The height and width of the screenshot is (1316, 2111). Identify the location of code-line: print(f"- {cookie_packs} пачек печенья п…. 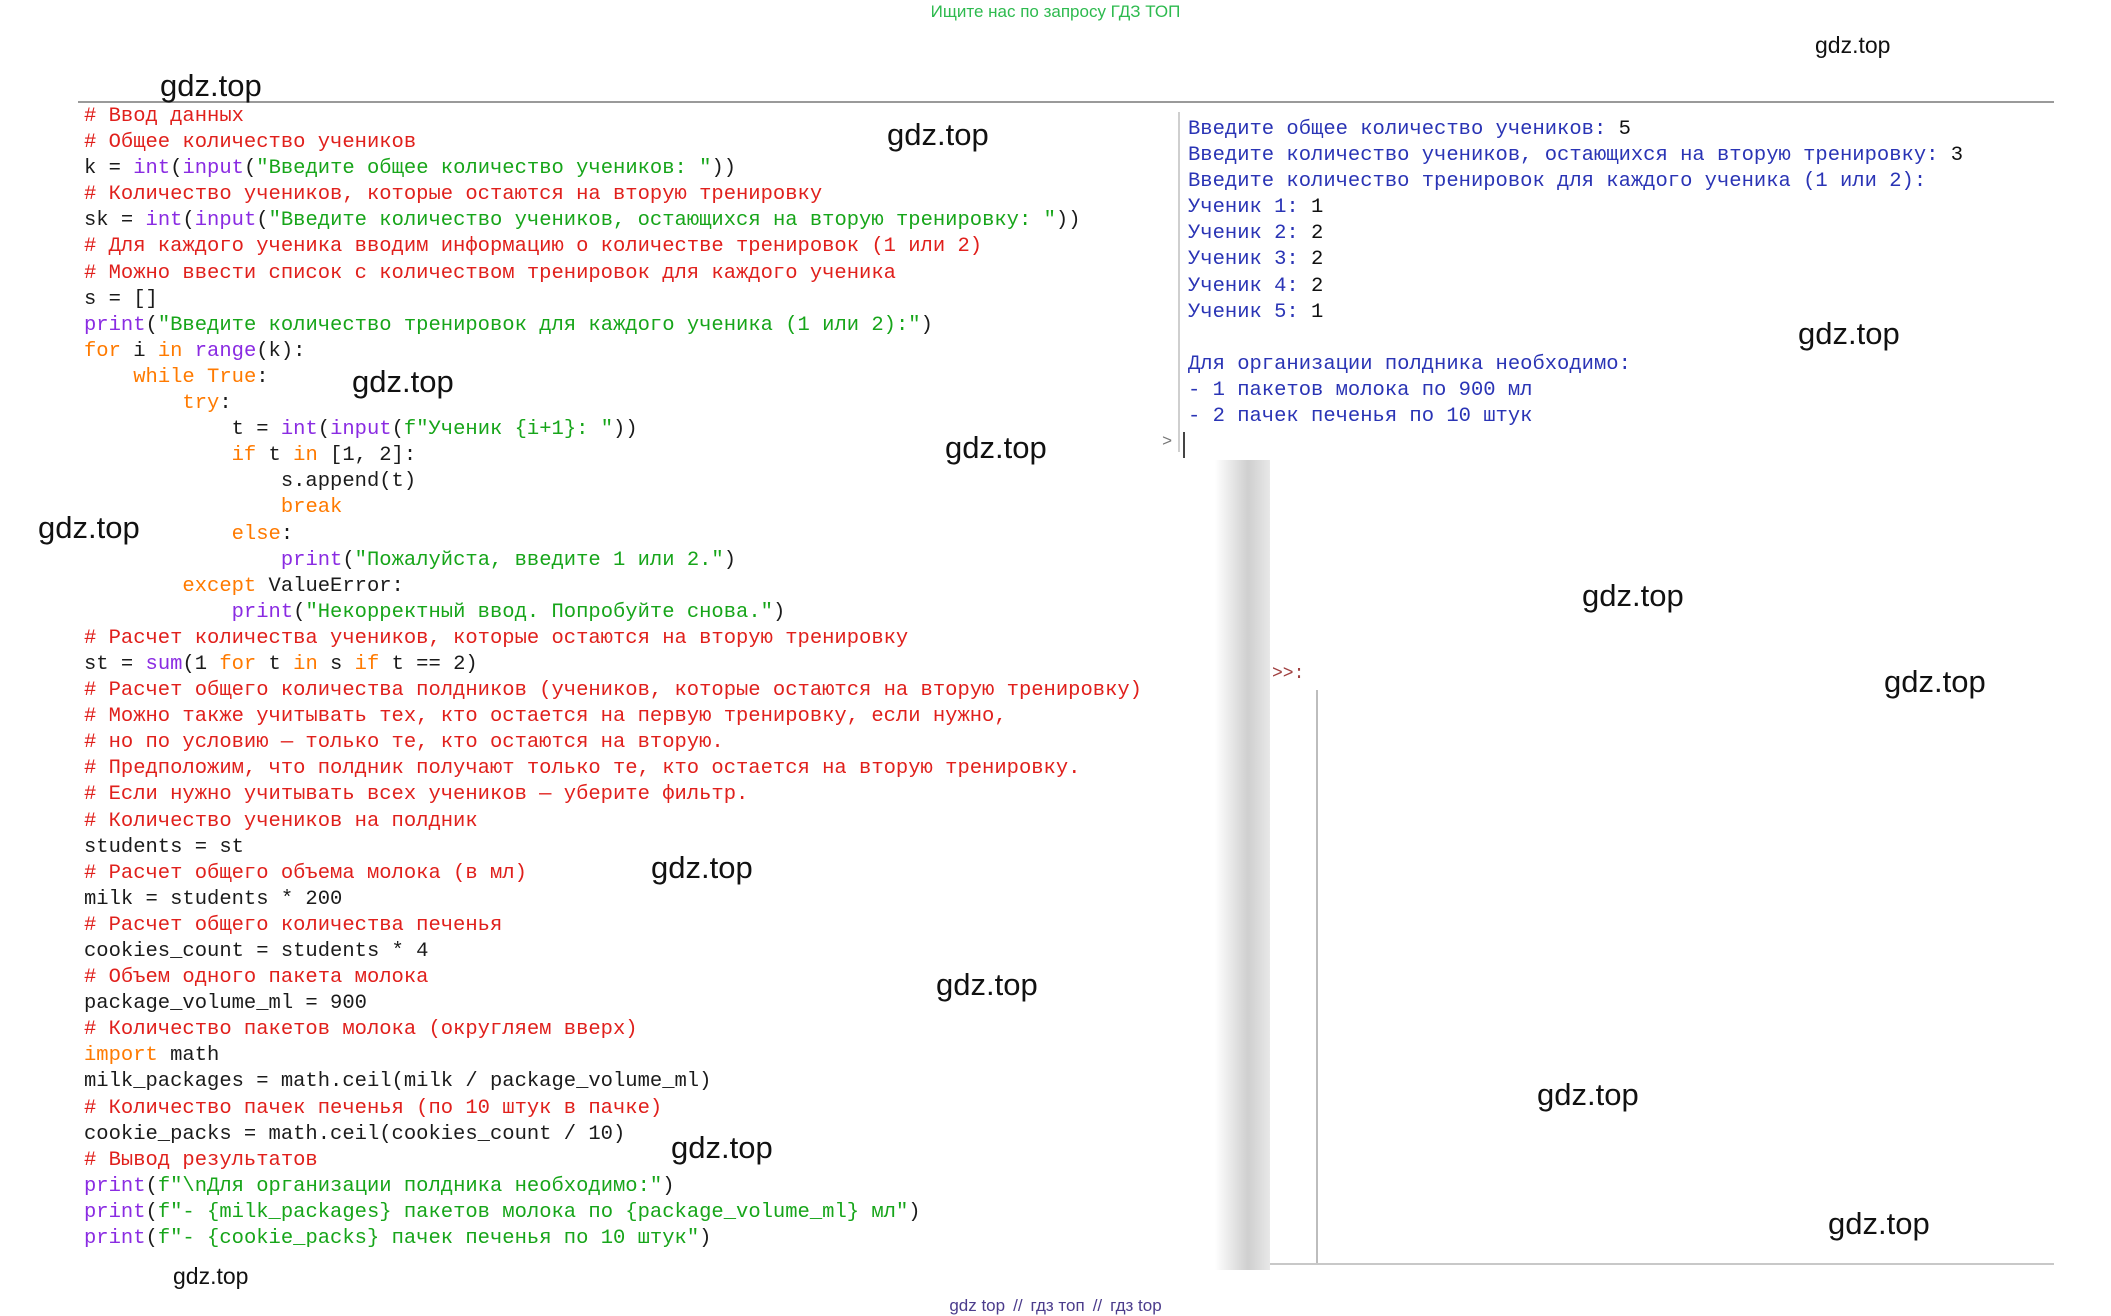
(613, 1239).